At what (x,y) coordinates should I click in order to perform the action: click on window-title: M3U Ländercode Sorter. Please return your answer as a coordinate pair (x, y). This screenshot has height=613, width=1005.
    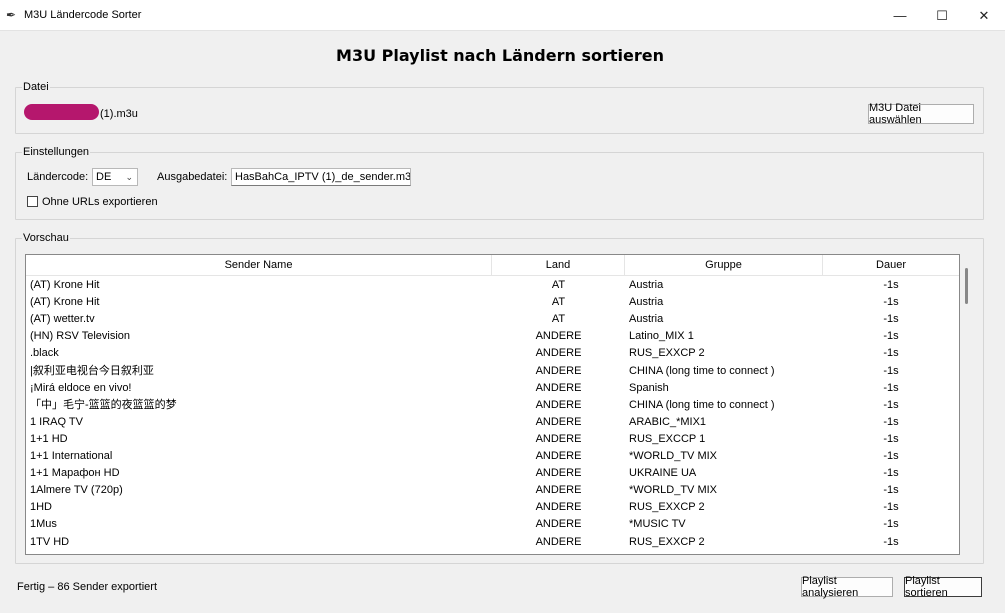
    Looking at the image, I should click on (83, 15).